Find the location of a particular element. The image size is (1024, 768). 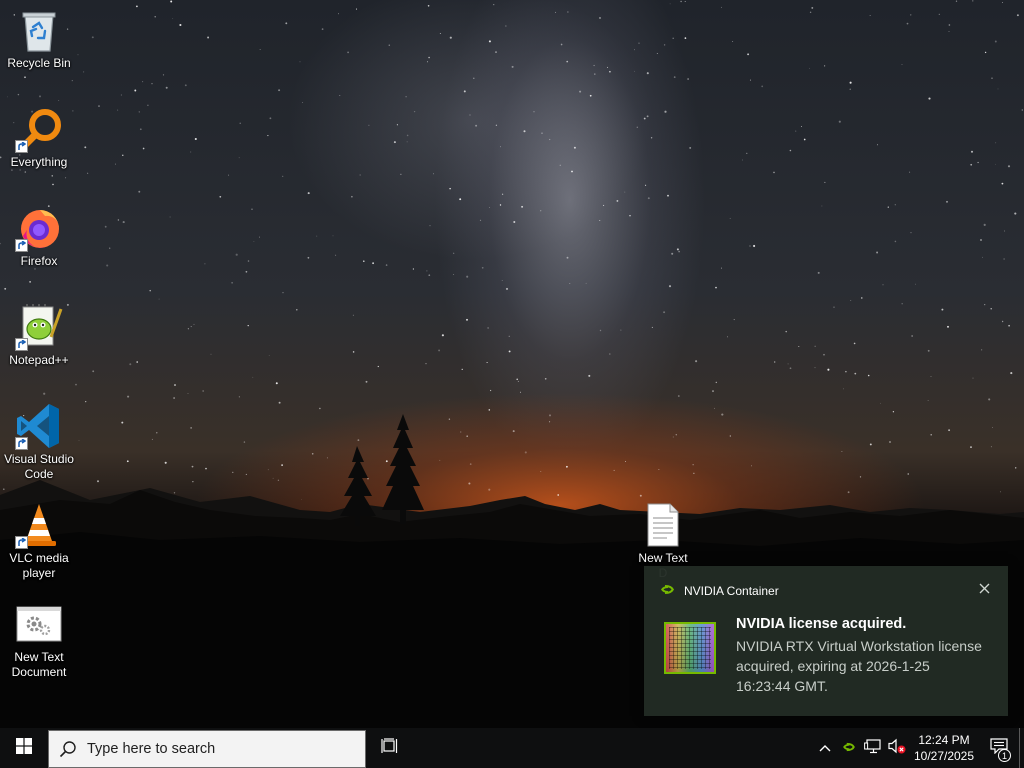

desktop-icon-notepadplusplus: Notepad++ is located at coordinates (39, 335).